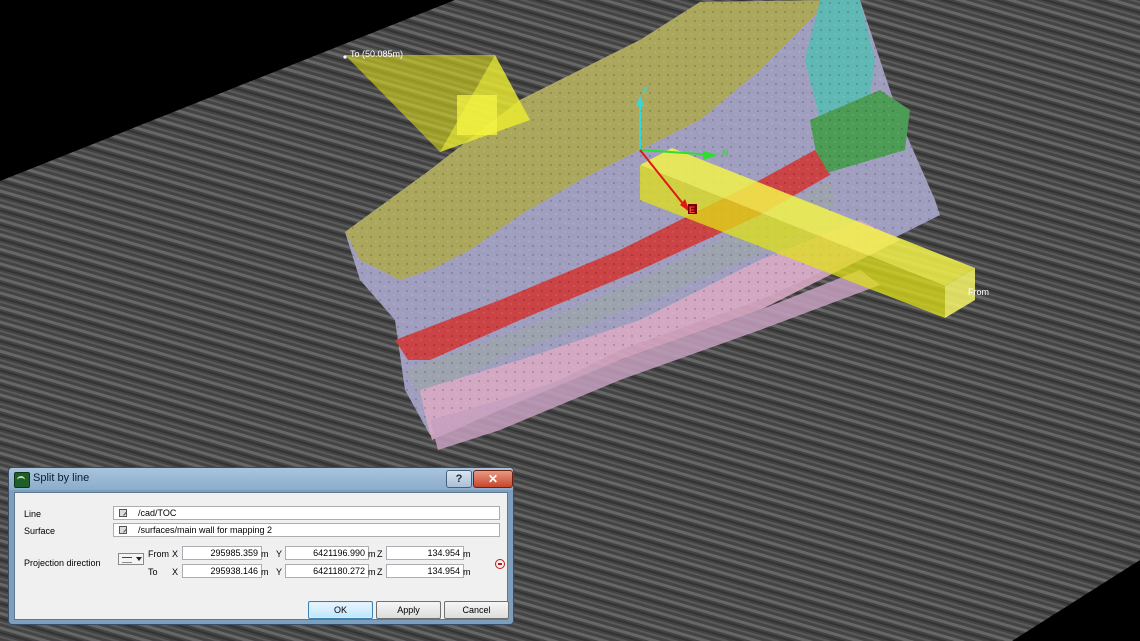 This screenshot has height=641, width=1140. I want to click on cancel-button: Cancel, so click(476, 610).